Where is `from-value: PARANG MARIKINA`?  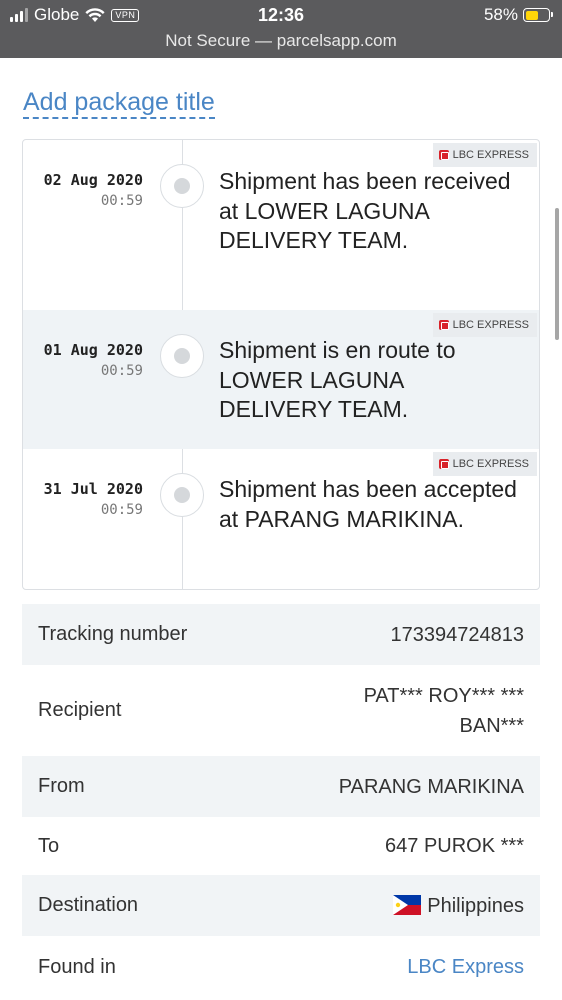
from-value: PARANG MARIKINA is located at coordinates (431, 786).